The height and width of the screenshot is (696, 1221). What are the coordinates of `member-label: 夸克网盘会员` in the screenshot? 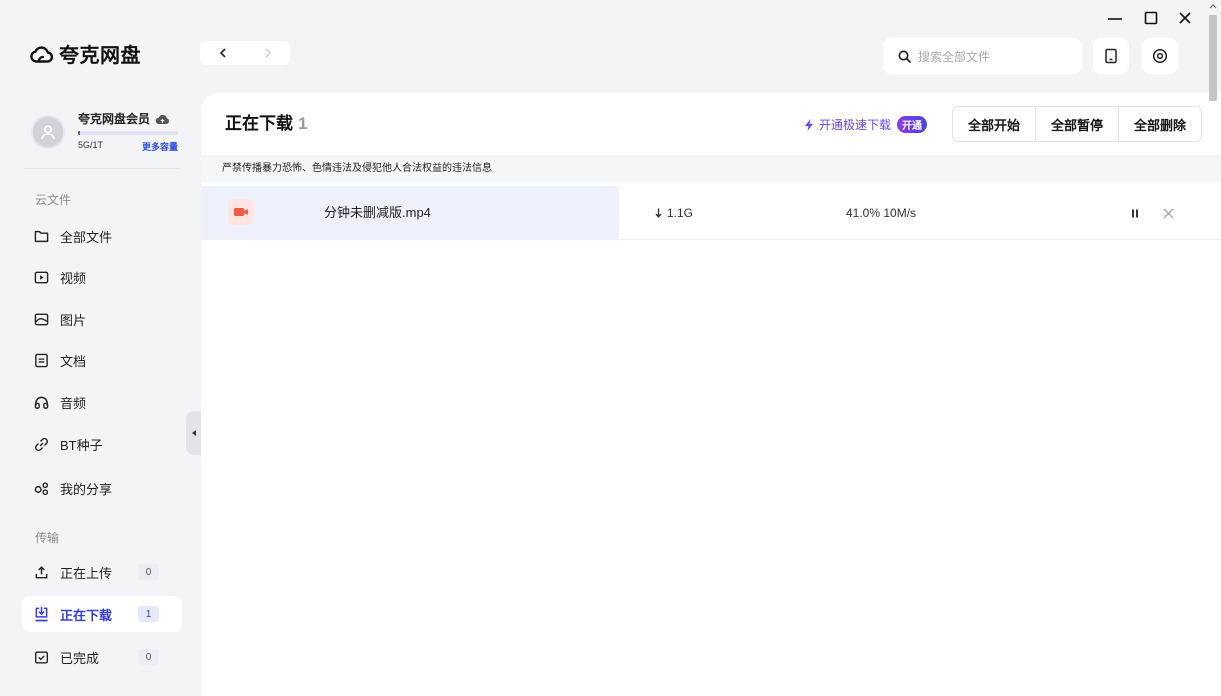 It's located at (114, 119).